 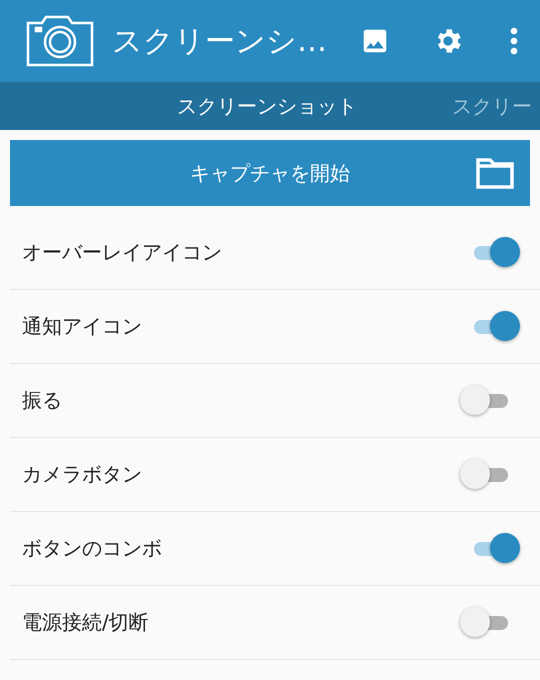 I want to click on setting-label: 電源接続/切断, so click(x=85, y=622).